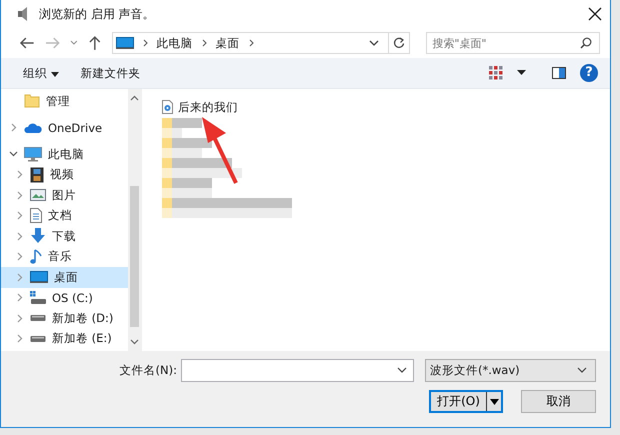 This screenshot has height=435, width=620. I want to click on breadcrumb-item: 此电脑, so click(174, 43).